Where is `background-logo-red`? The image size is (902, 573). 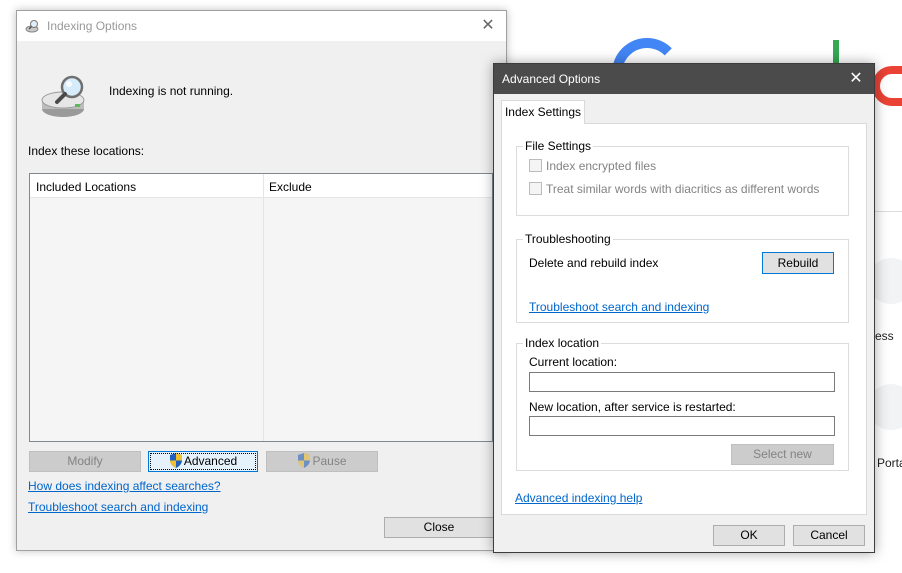
background-logo-red is located at coordinates (887, 86).